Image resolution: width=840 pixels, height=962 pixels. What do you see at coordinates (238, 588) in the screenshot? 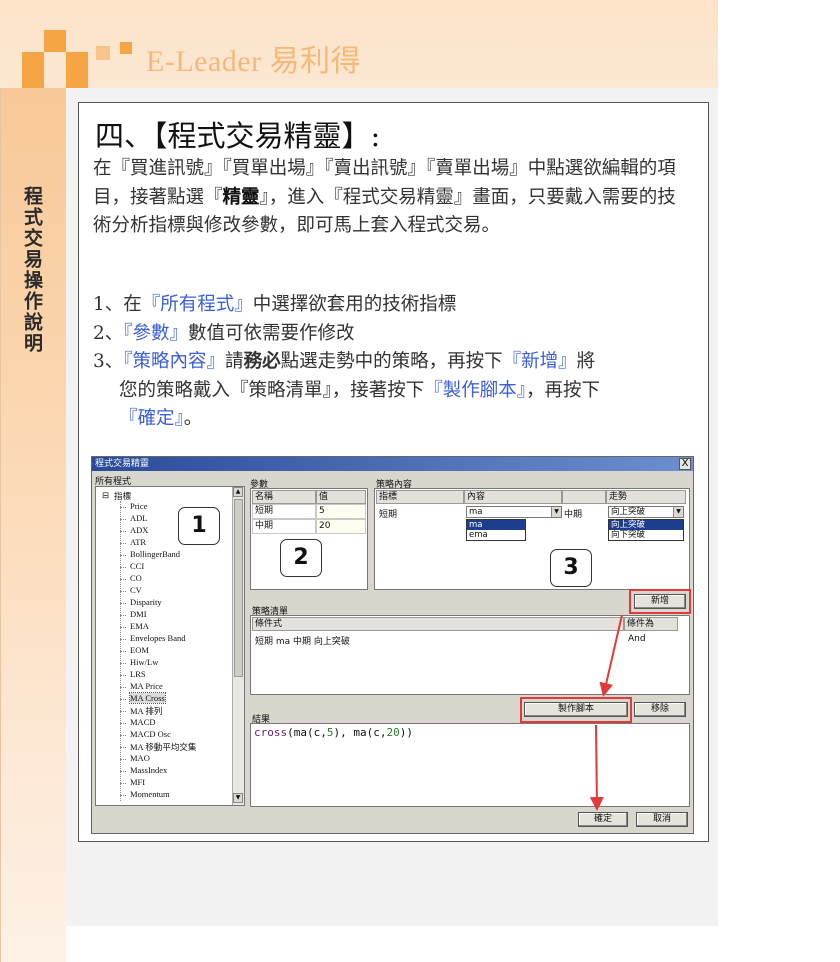
I see `scroll-thumb` at bounding box center [238, 588].